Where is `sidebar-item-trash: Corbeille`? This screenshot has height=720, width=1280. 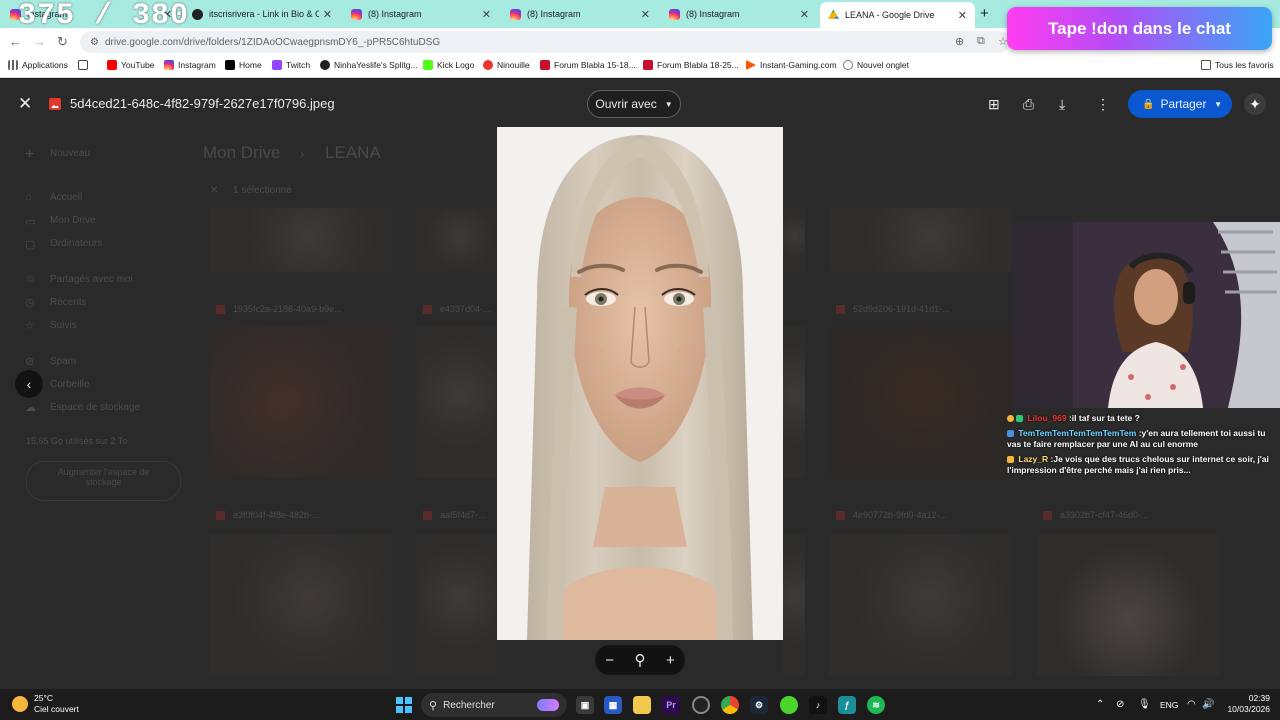 sidebar-item-trash: Corbeille is located at coordinates (69, 384).